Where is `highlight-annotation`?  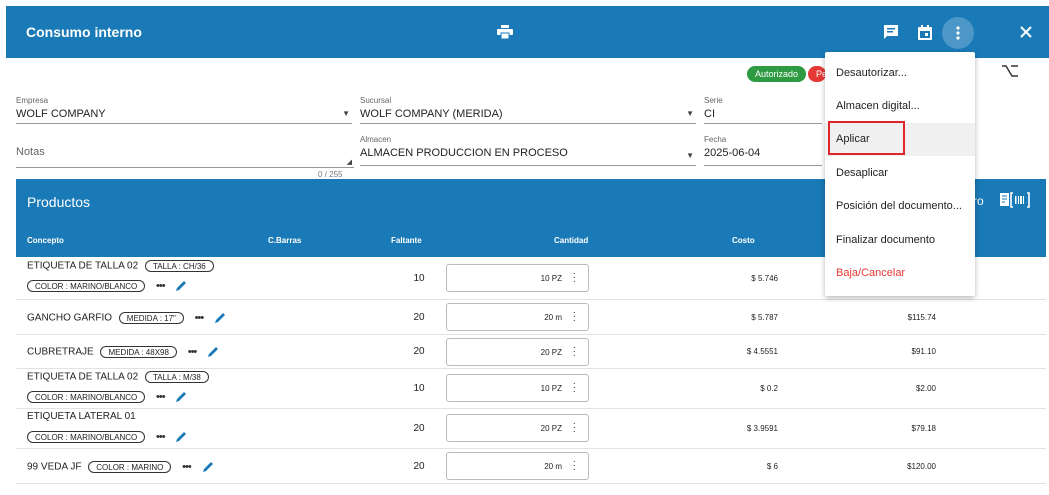 highlight-annotation is located at coordinates (866, 138).